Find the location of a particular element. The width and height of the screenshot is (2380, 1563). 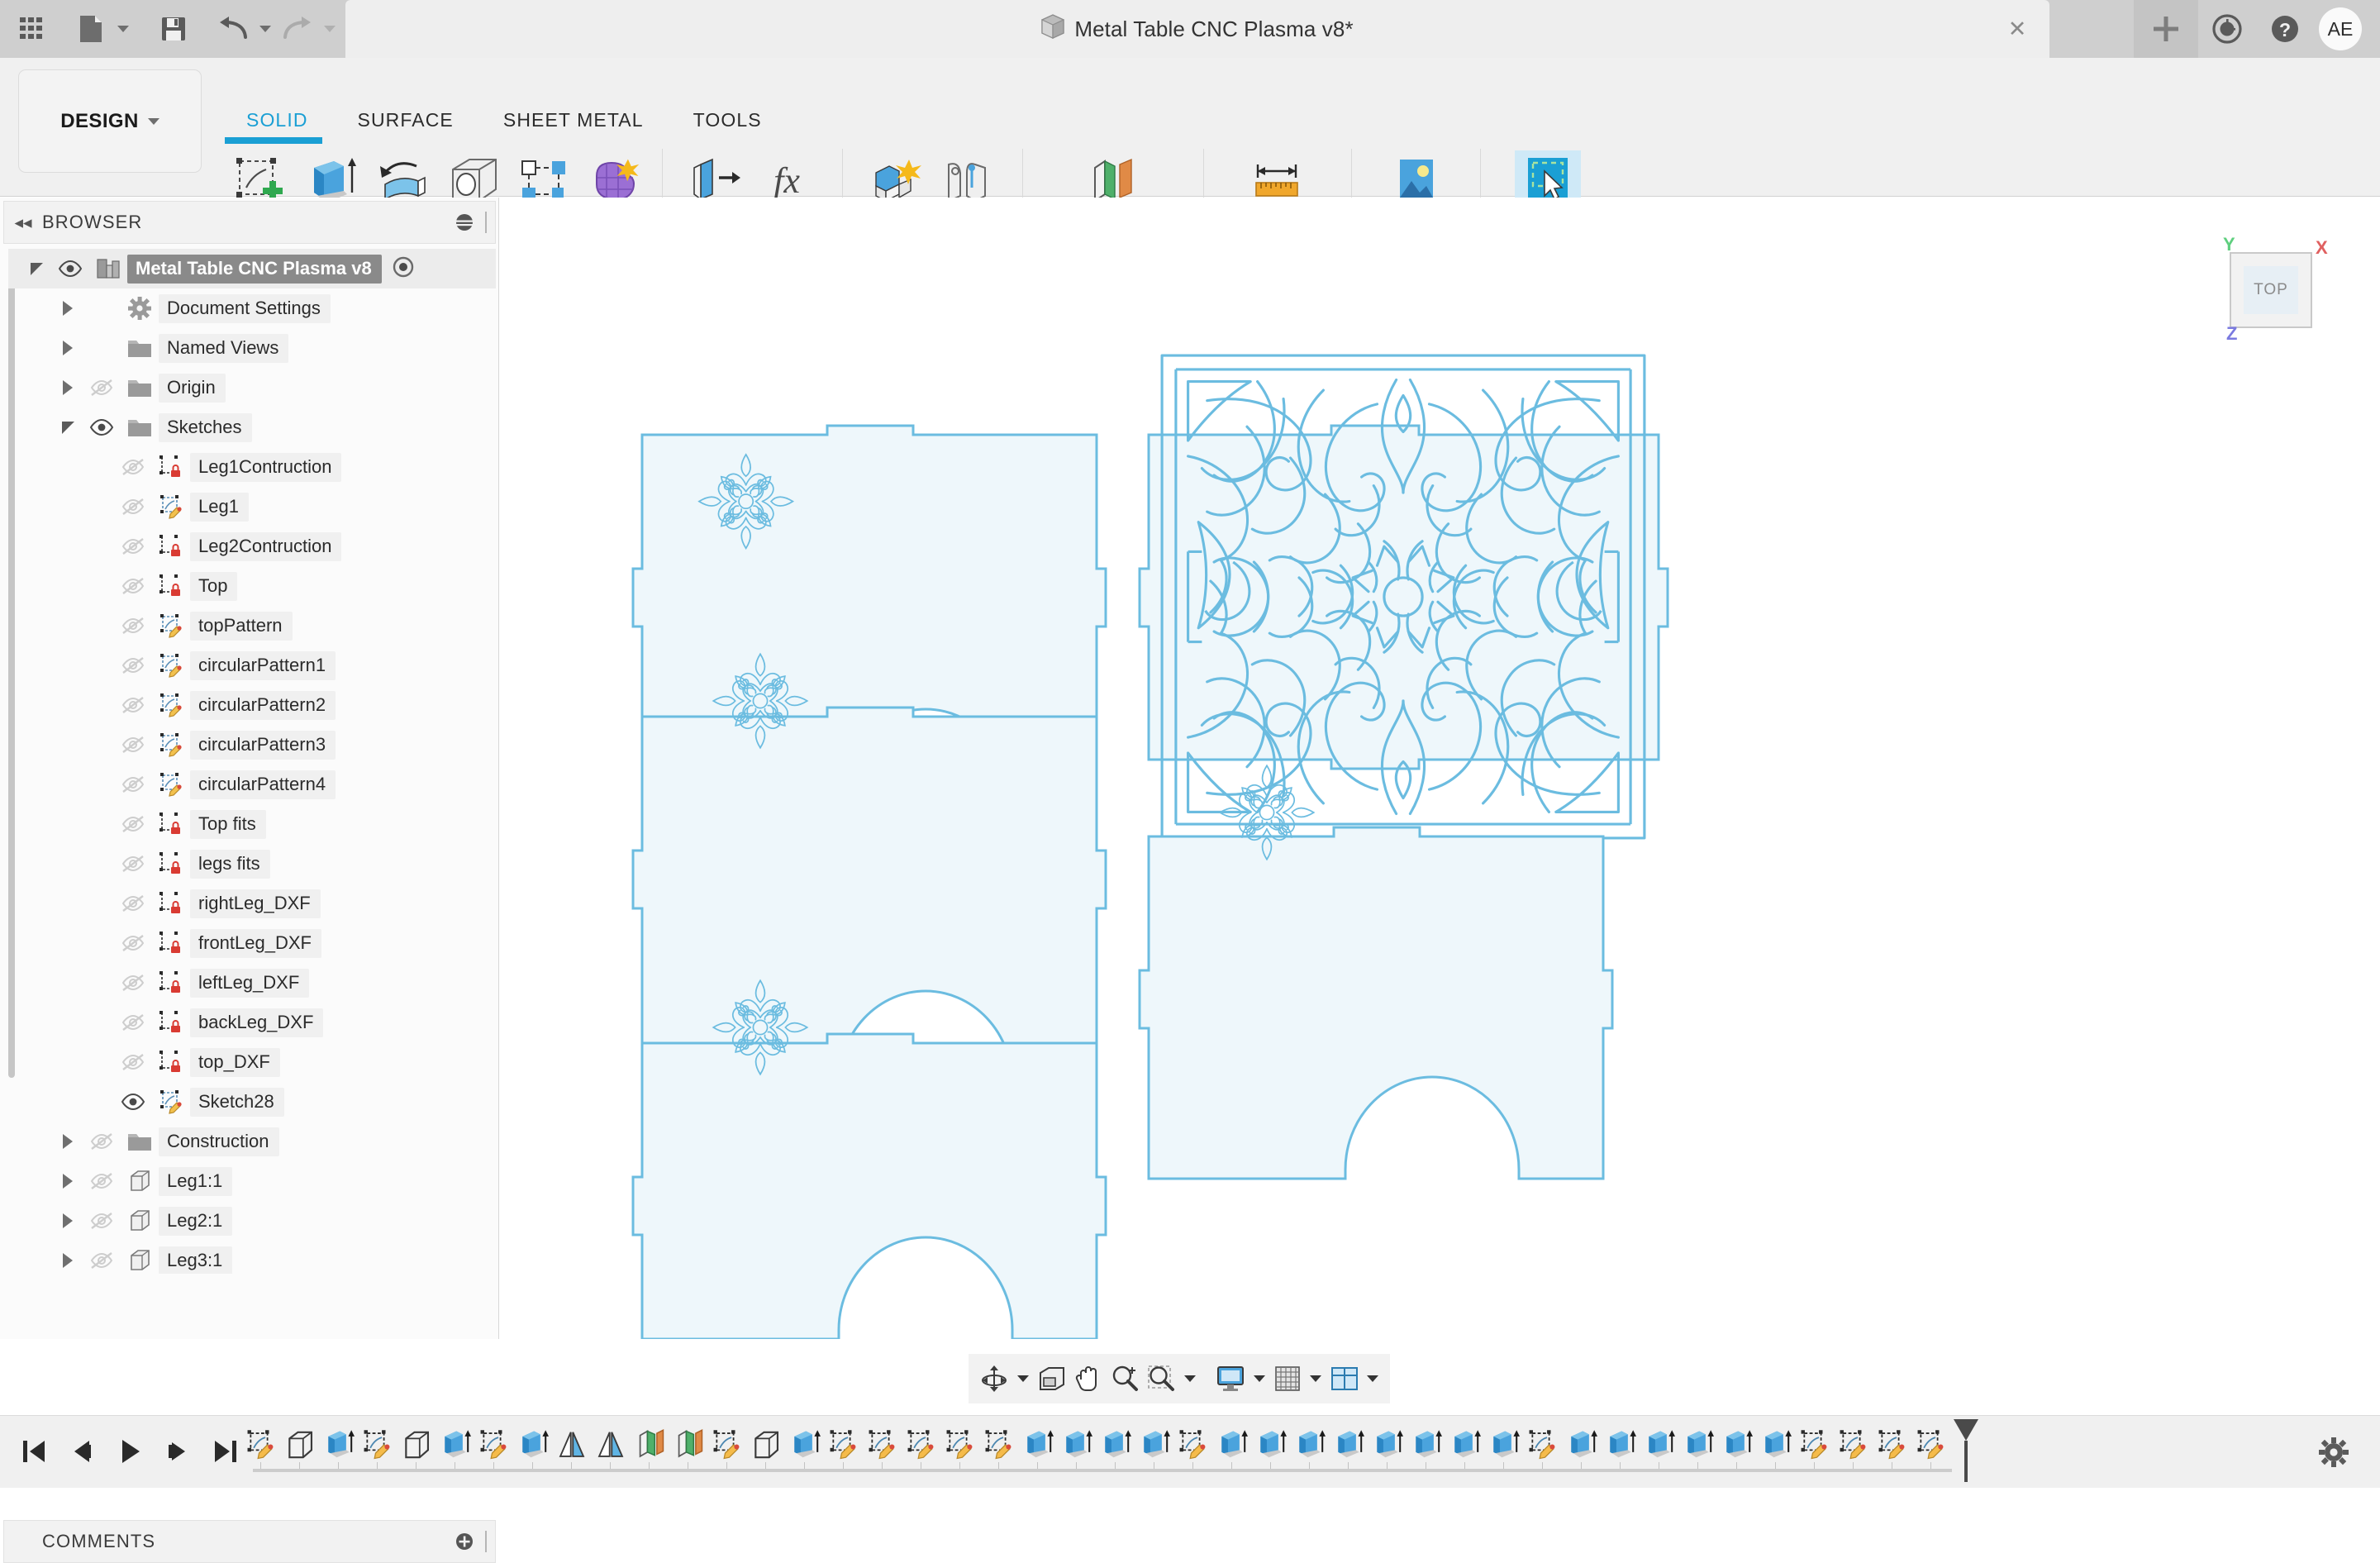

browser-resize-grip is located at coordinates (486, 222).